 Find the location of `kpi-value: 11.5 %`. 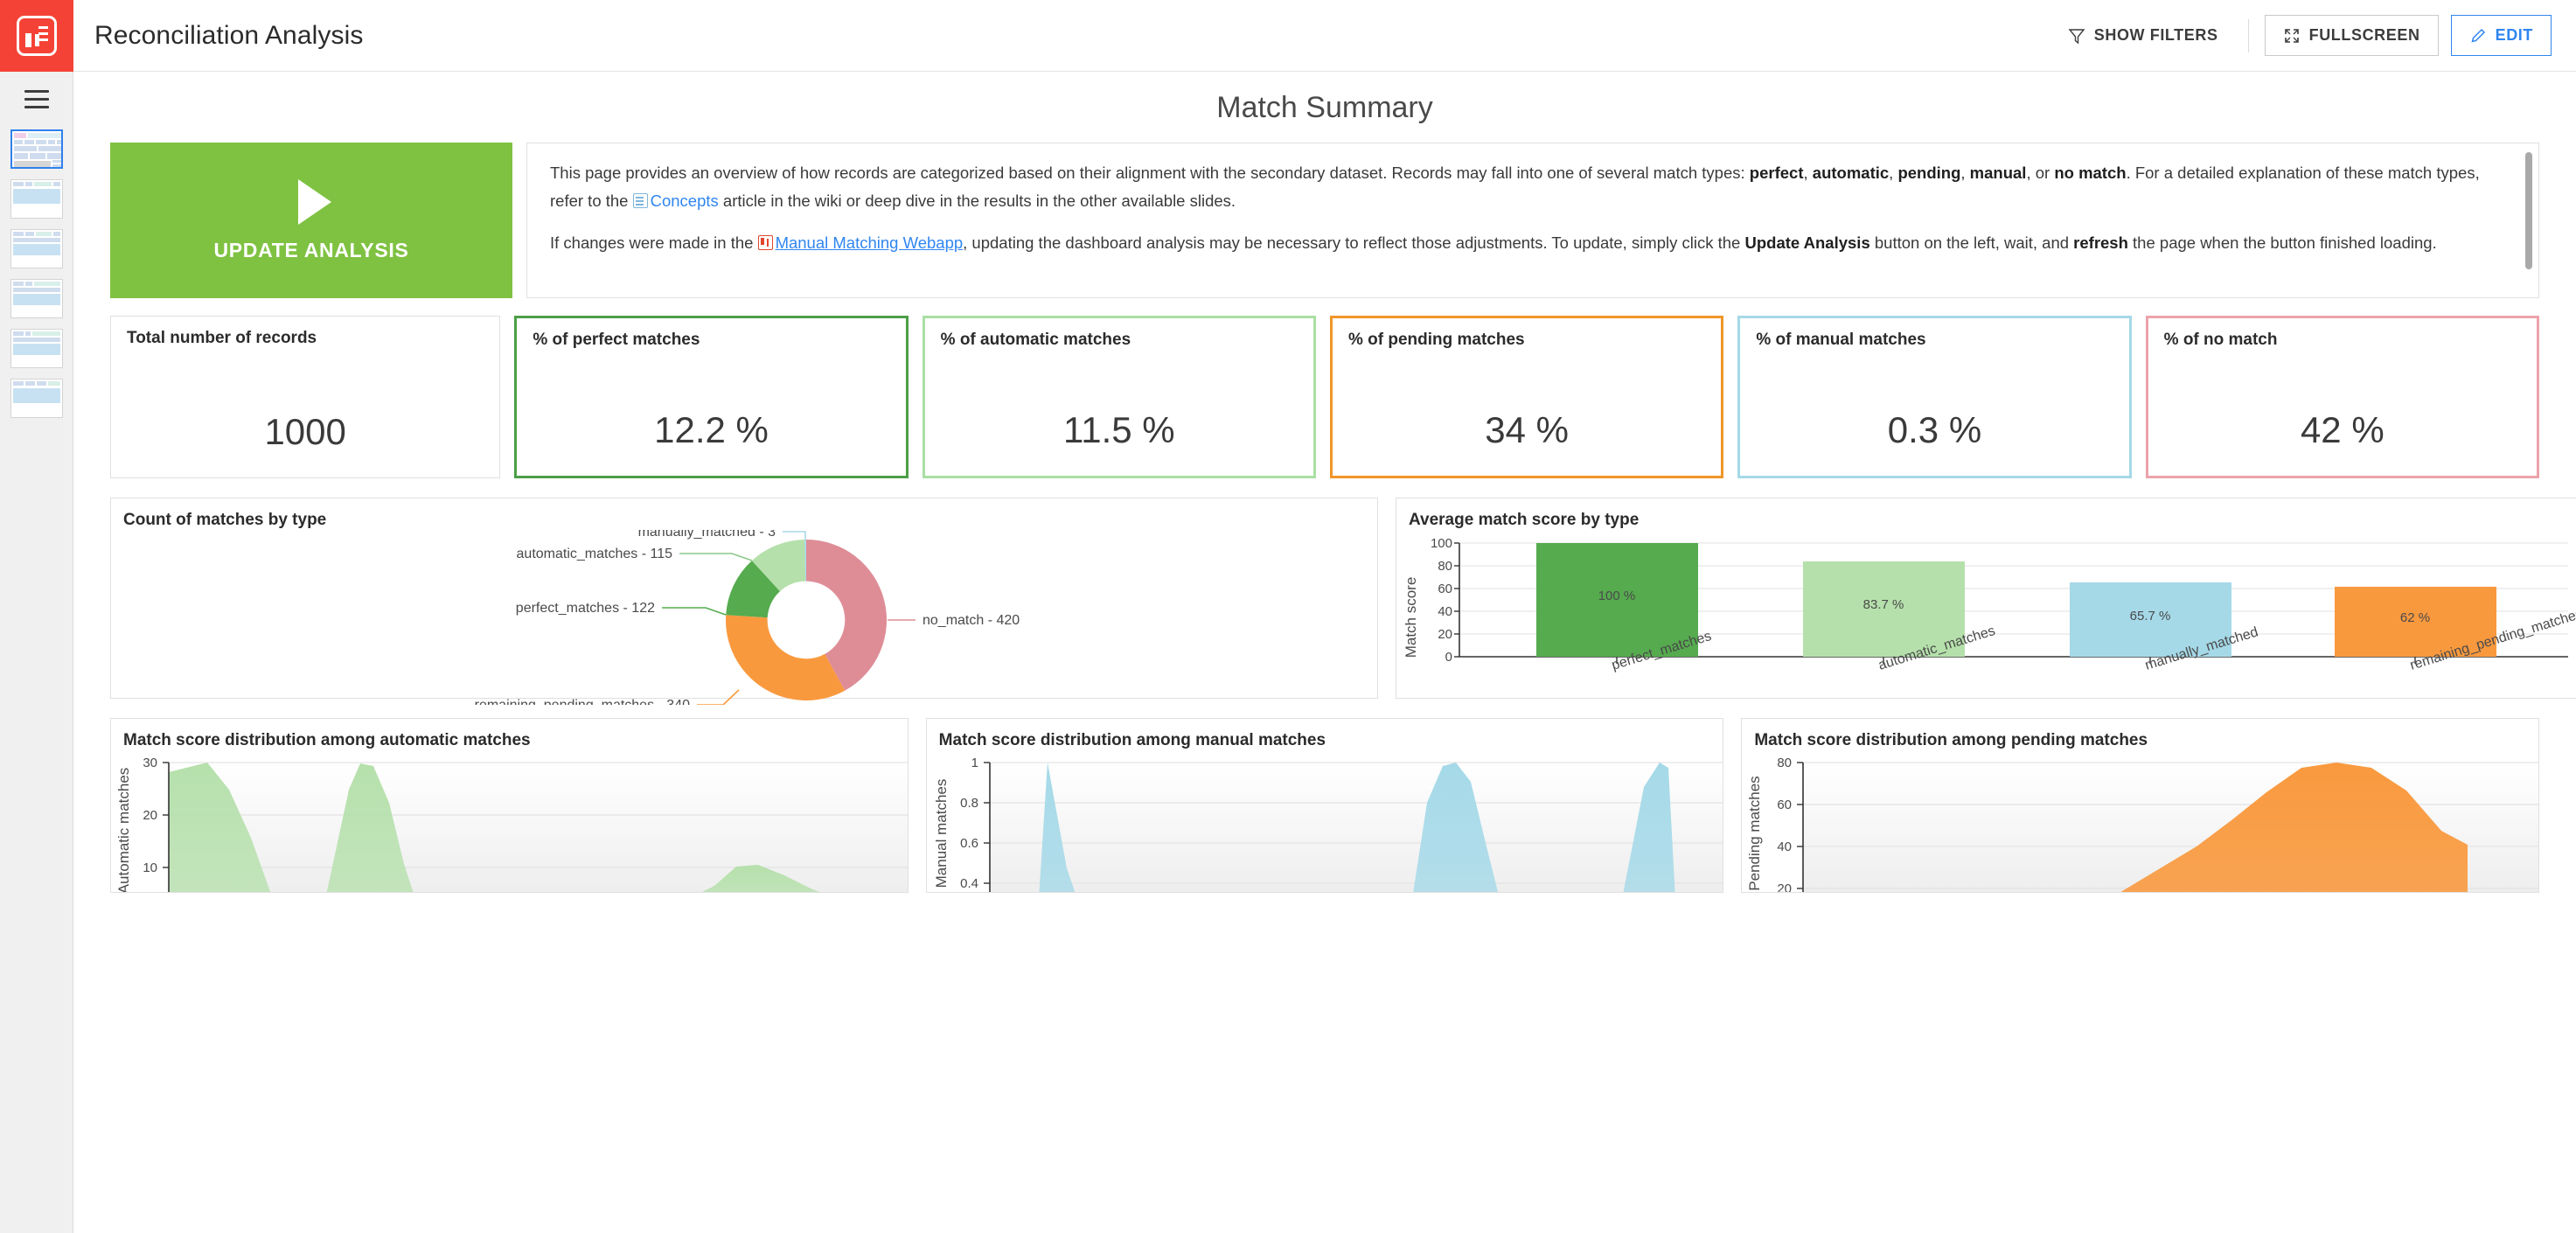

kpi-value: 11.5 % is located at coordinates (1119, 429).